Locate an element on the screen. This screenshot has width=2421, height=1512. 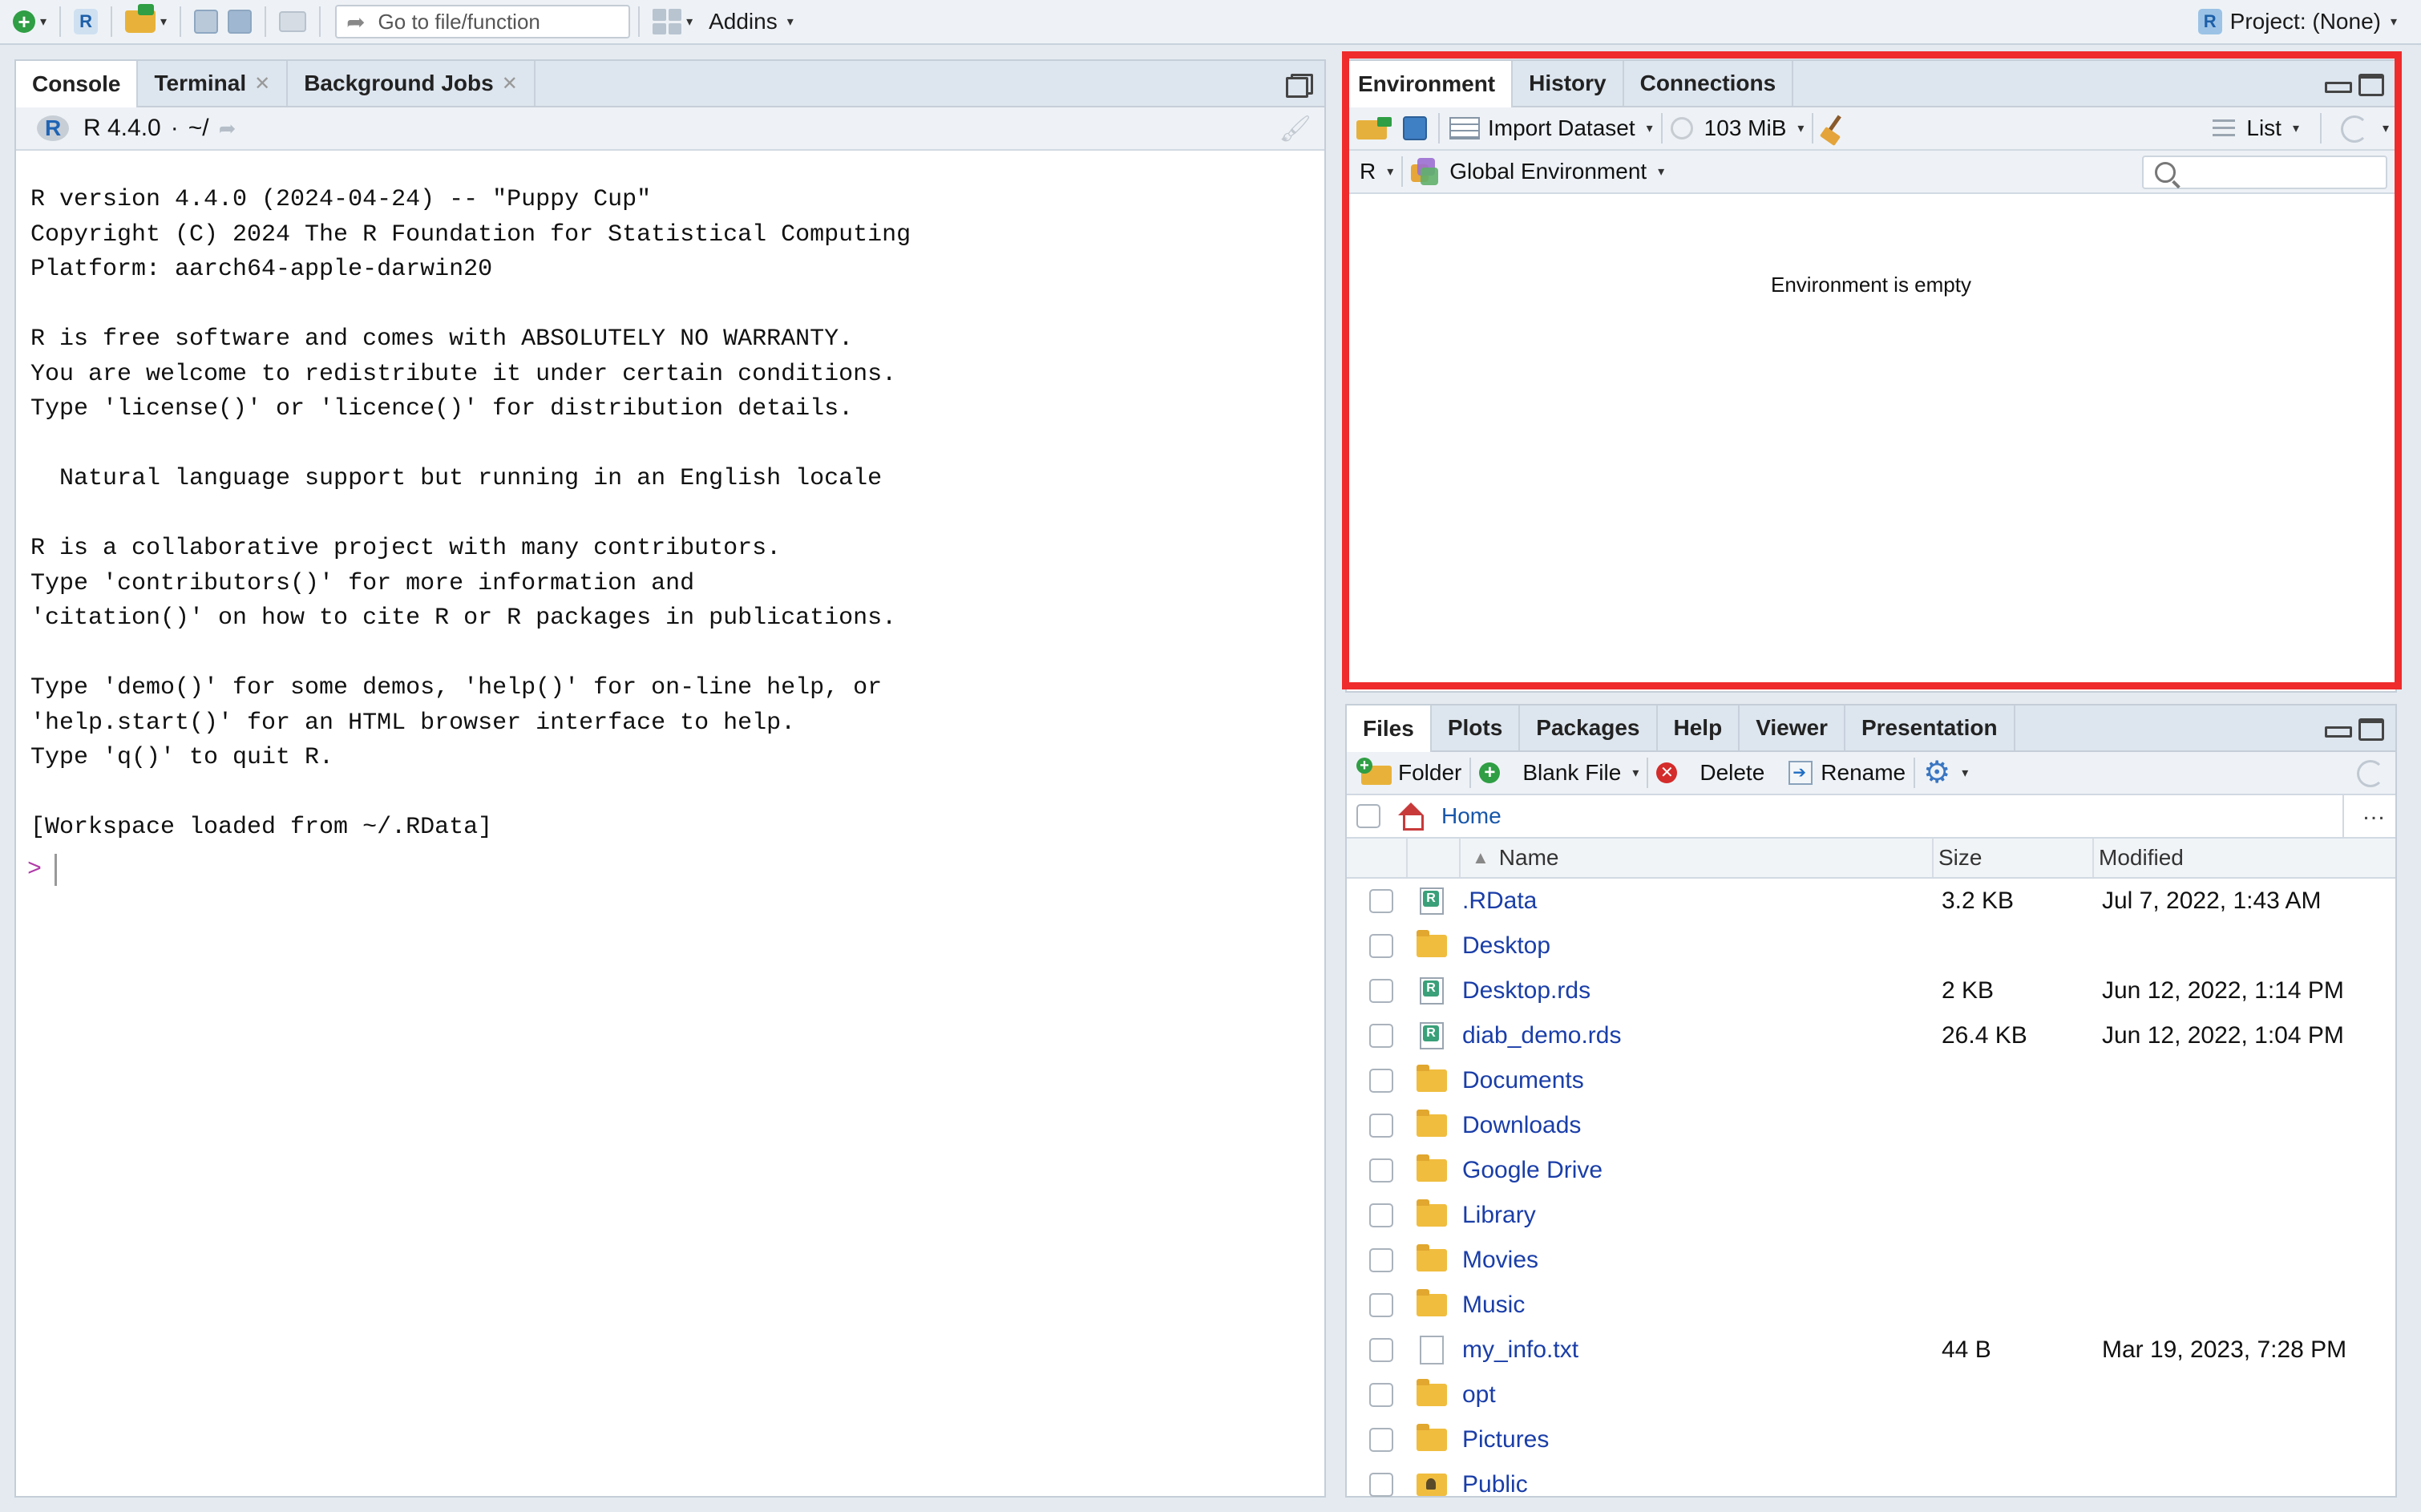
tab-files: Files is located at coordinates (1389, 728).